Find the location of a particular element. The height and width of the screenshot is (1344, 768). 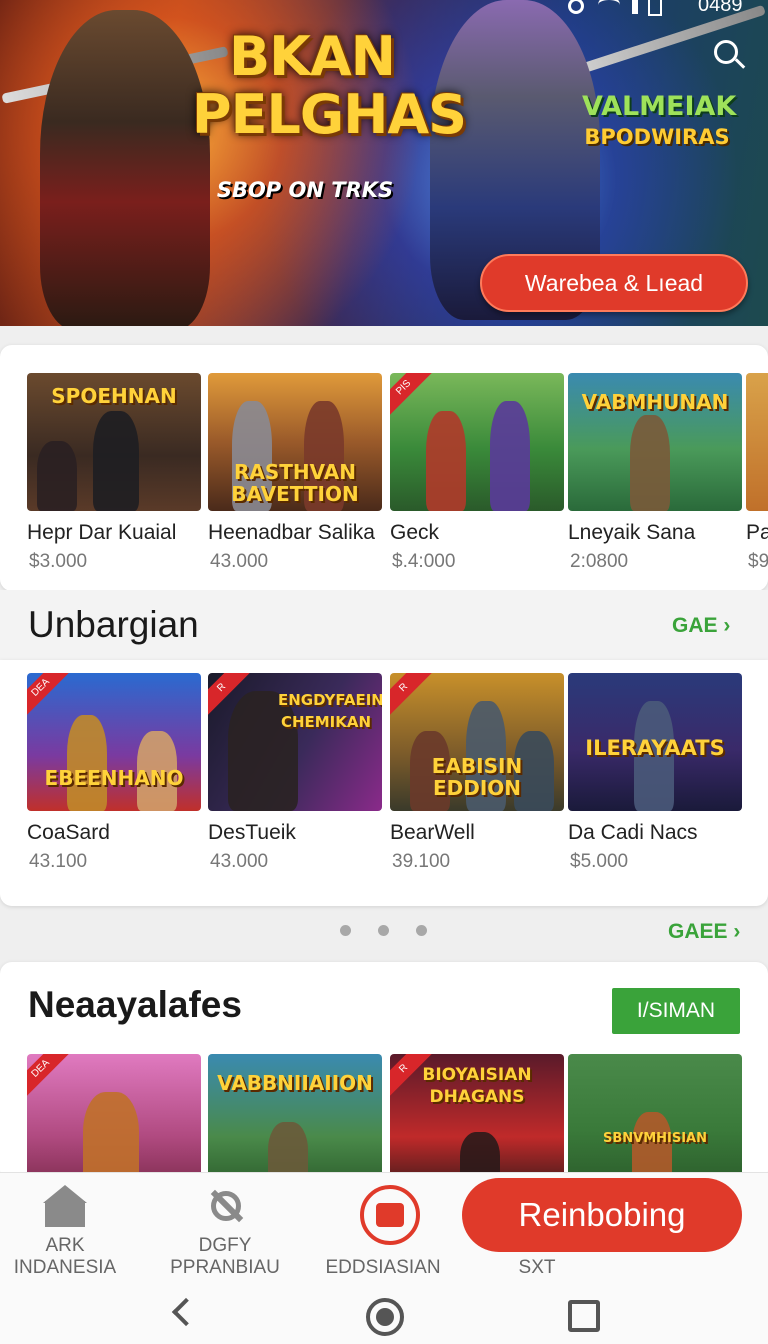

nav-label: INDANESIA is located at coordinates (65, 1267).